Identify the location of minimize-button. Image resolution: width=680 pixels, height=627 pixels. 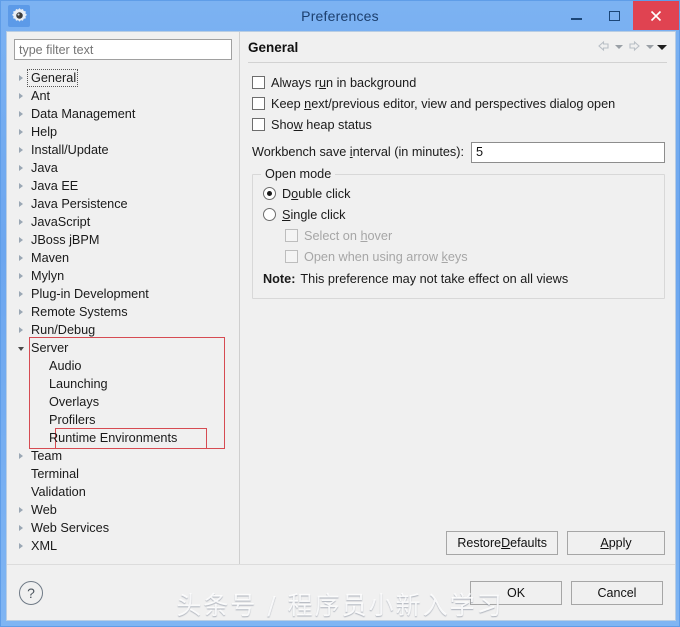
(576, 15).